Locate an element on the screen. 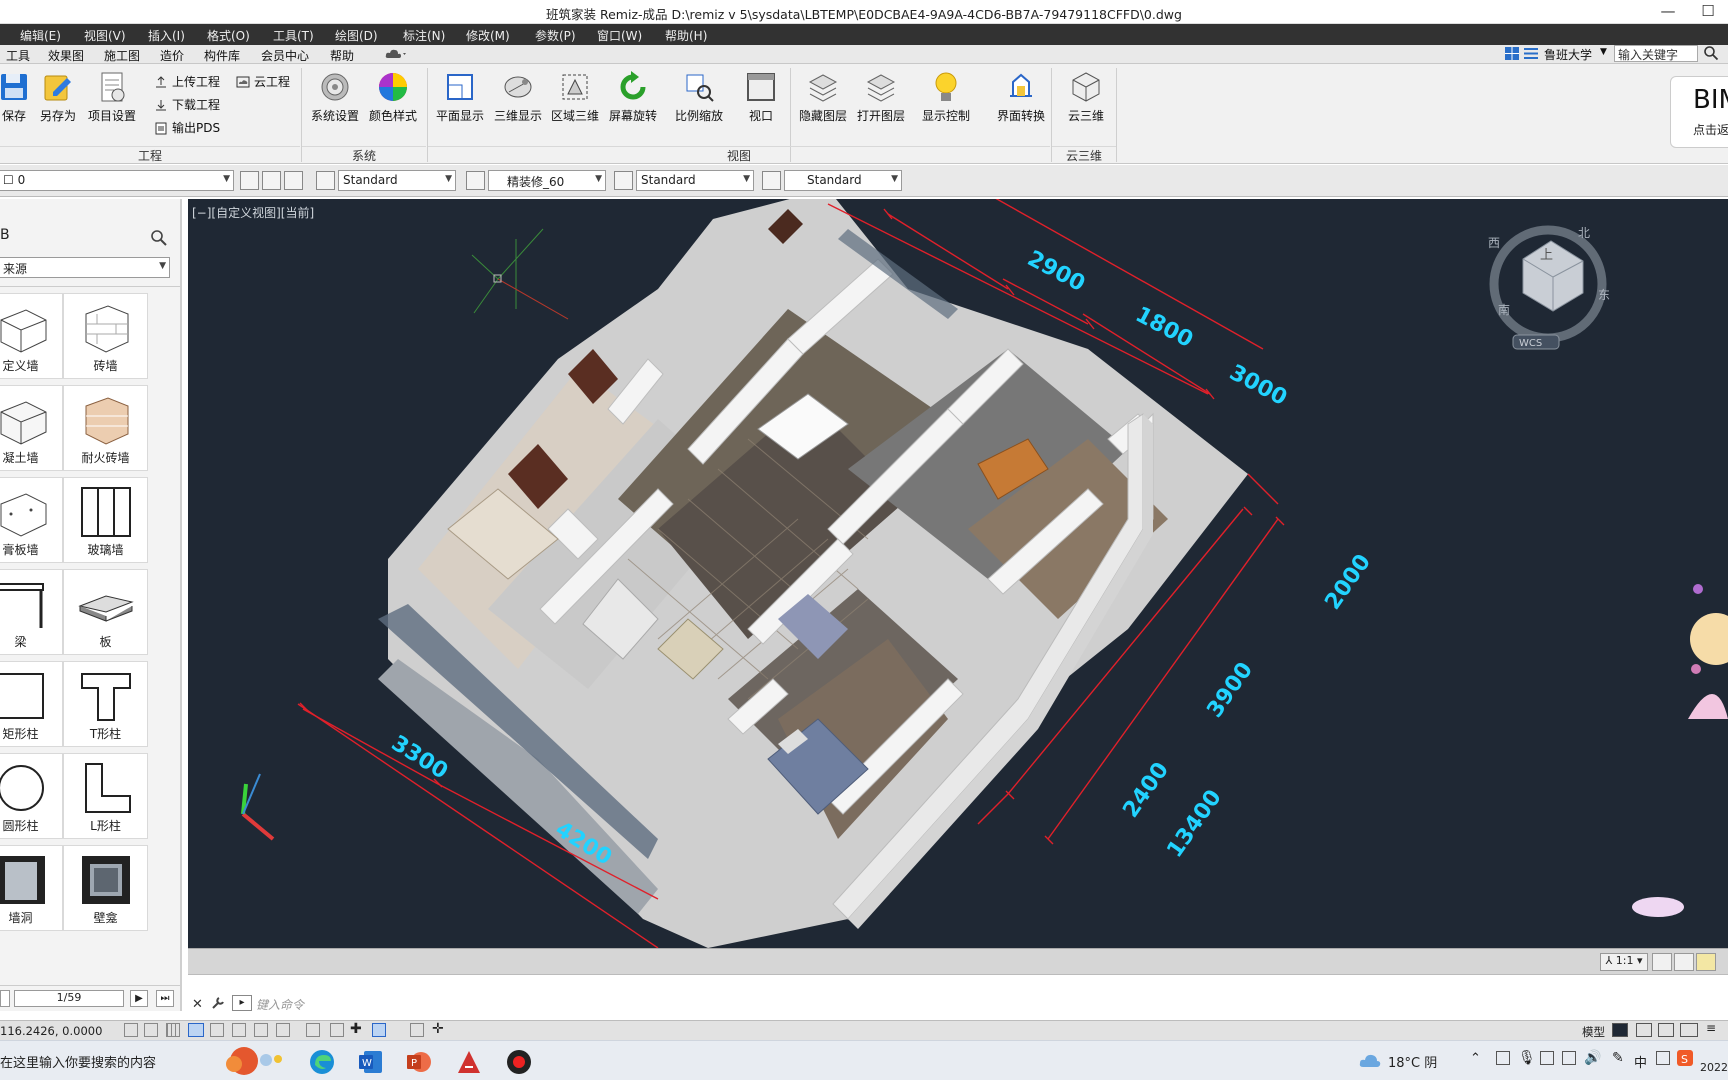 The height and width of the screenshot is (1081, 1728). view-label: [−][自定义视图][当前] is located at coordinates (253, 212).